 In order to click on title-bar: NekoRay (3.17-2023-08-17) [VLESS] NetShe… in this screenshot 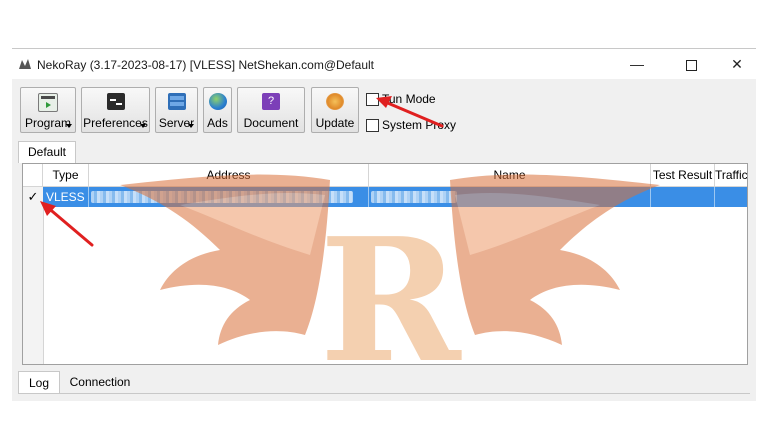, I will do `click(384, 64)`.